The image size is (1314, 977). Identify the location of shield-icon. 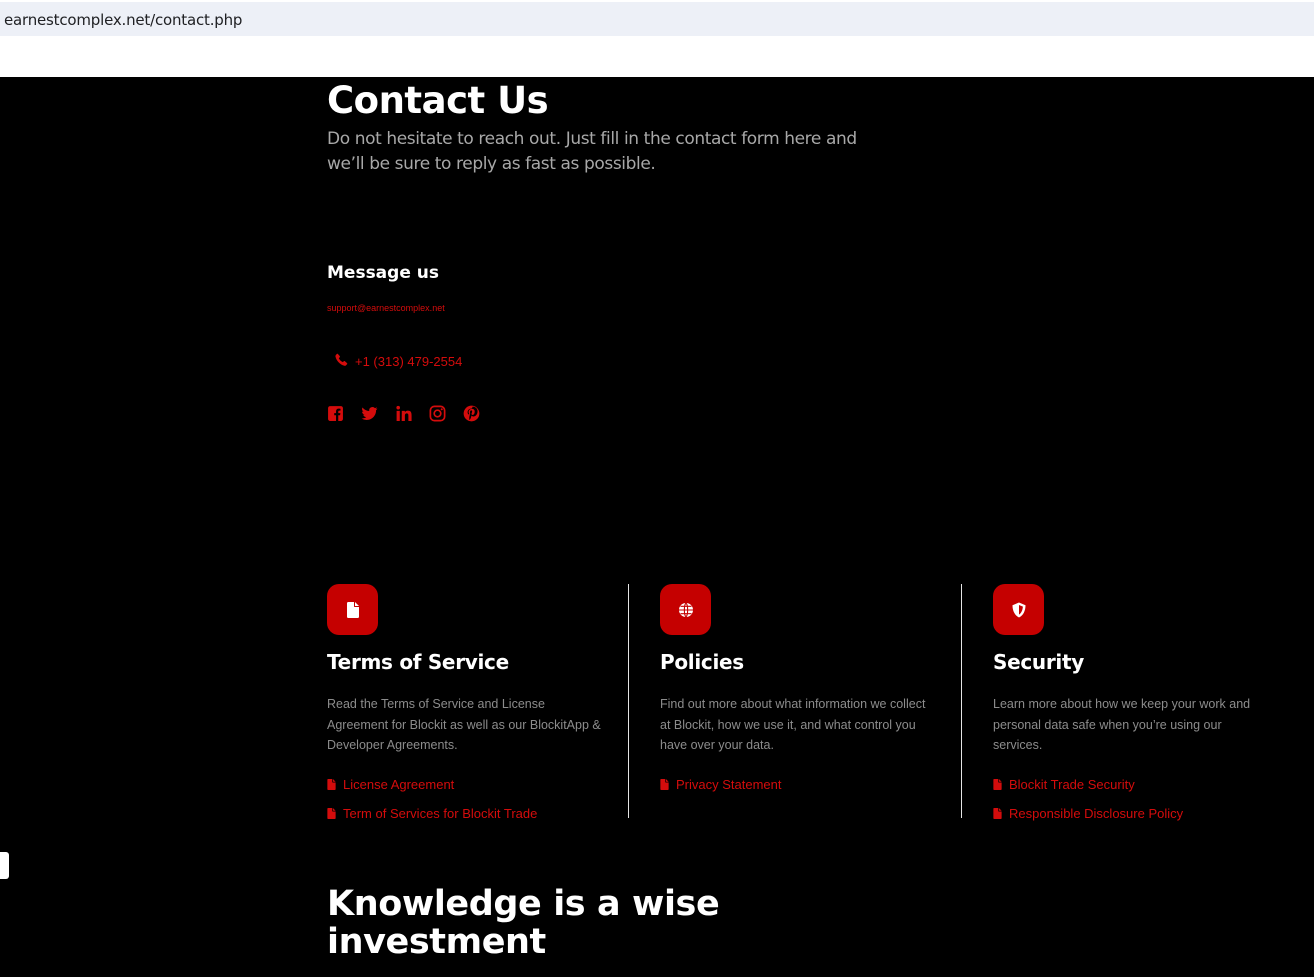
(1018, 609).